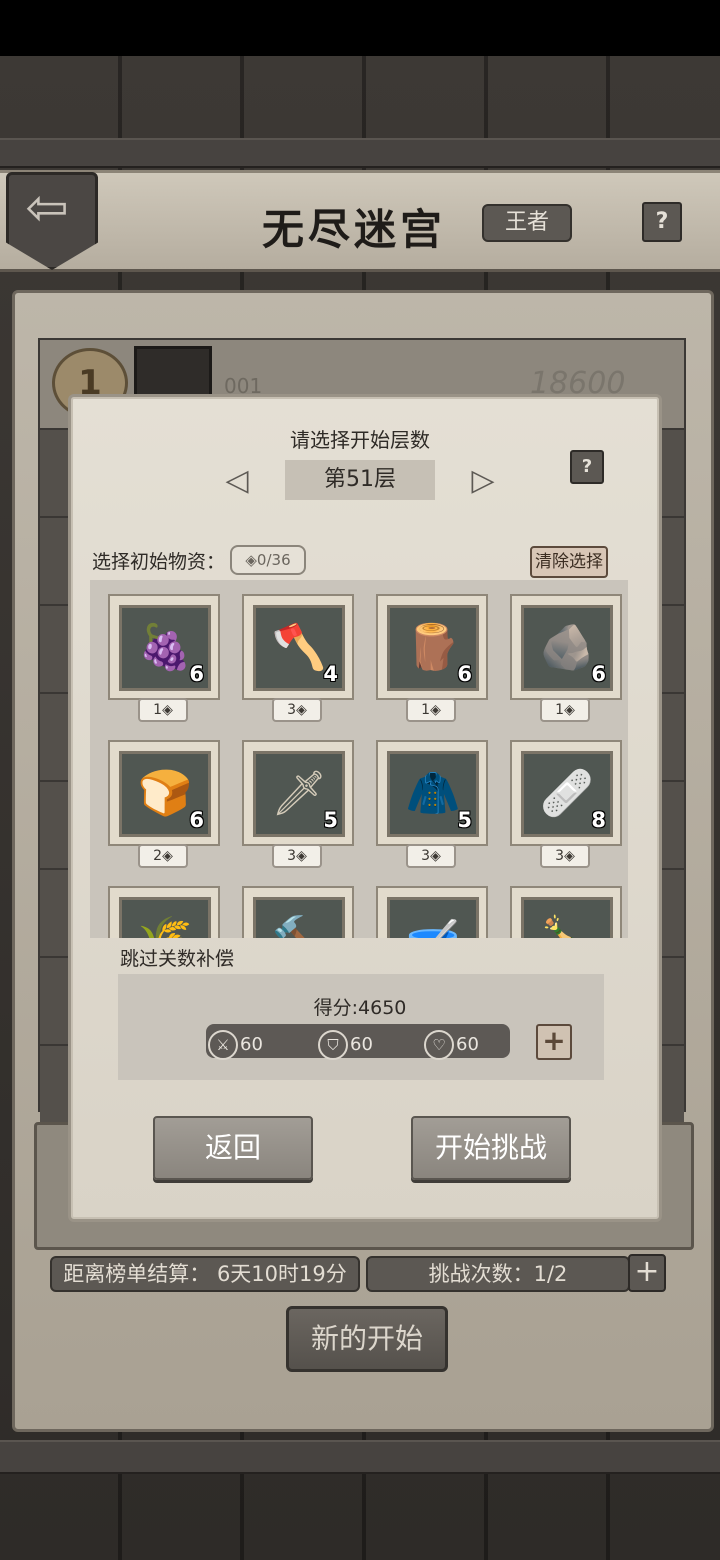  What do you see at coordinates (360, 1457) in the screenshot?
I see `wood-band-bottom` at bounding box center [360, 1457].